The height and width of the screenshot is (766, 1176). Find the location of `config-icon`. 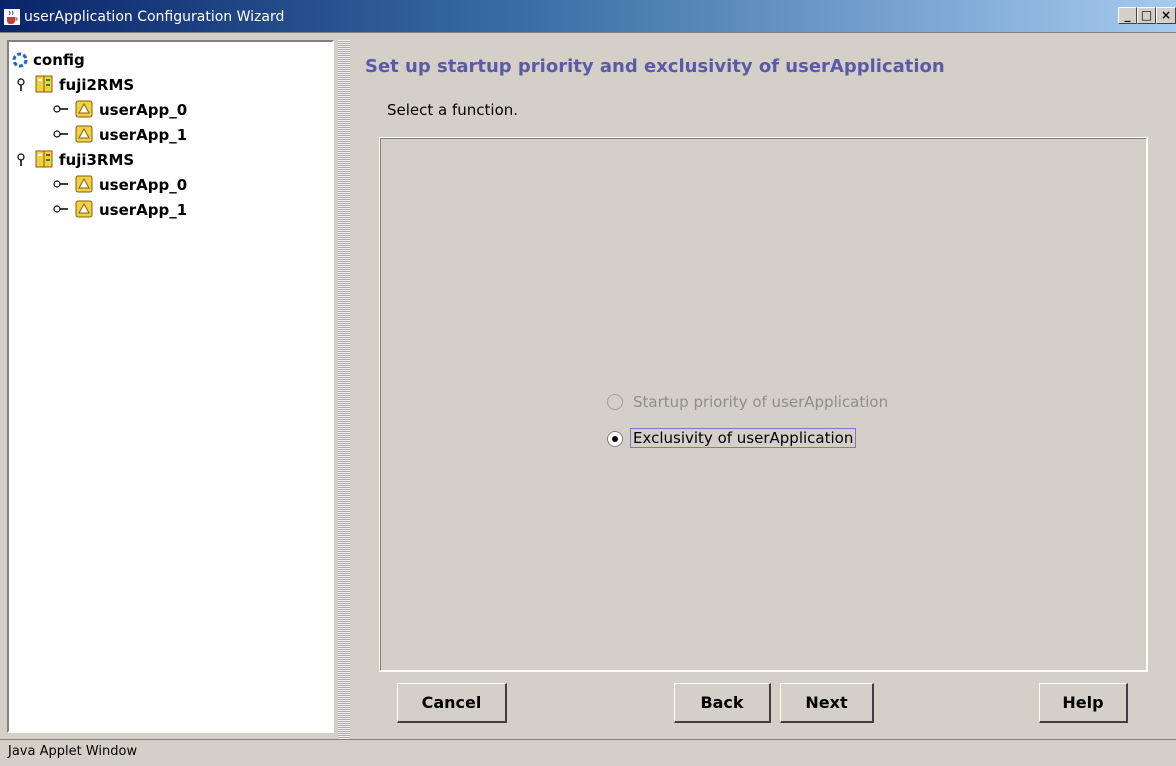

config-icon is located at coordinates (20, 60).